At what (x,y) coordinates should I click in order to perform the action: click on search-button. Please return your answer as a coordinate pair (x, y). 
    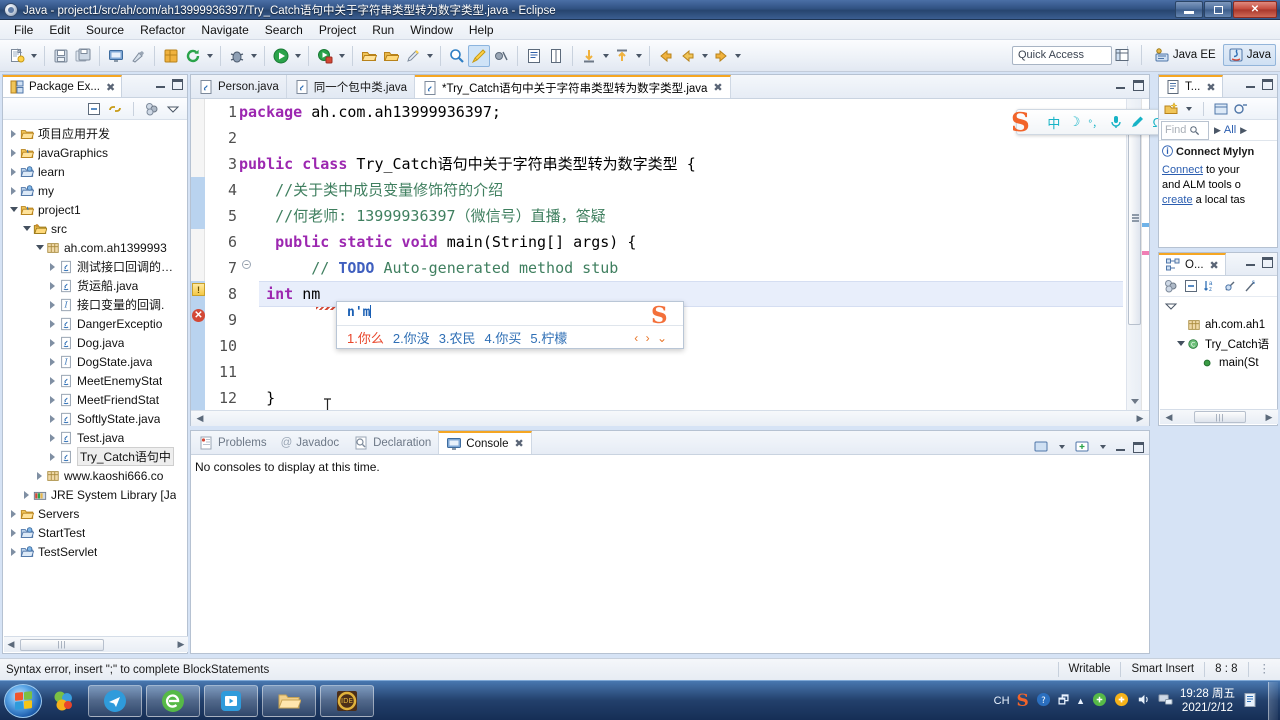
    Looking at the image, I should click on (457, 56).